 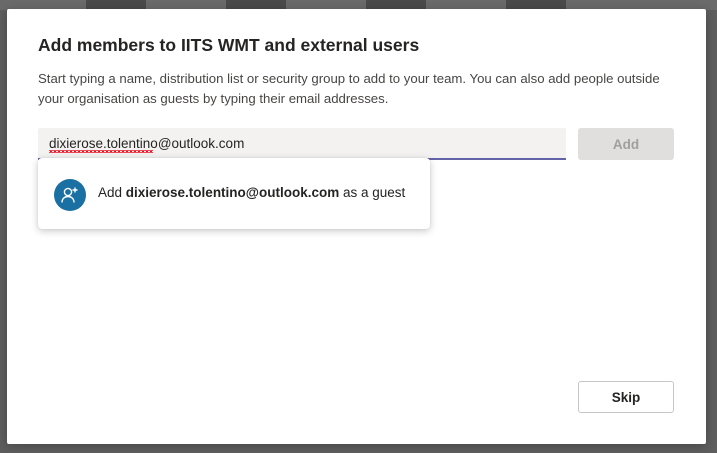 What do you see at coordinates (626, 397) in the screenshot?
I see `skip-button: Skip` at bounding box center [626, 397].